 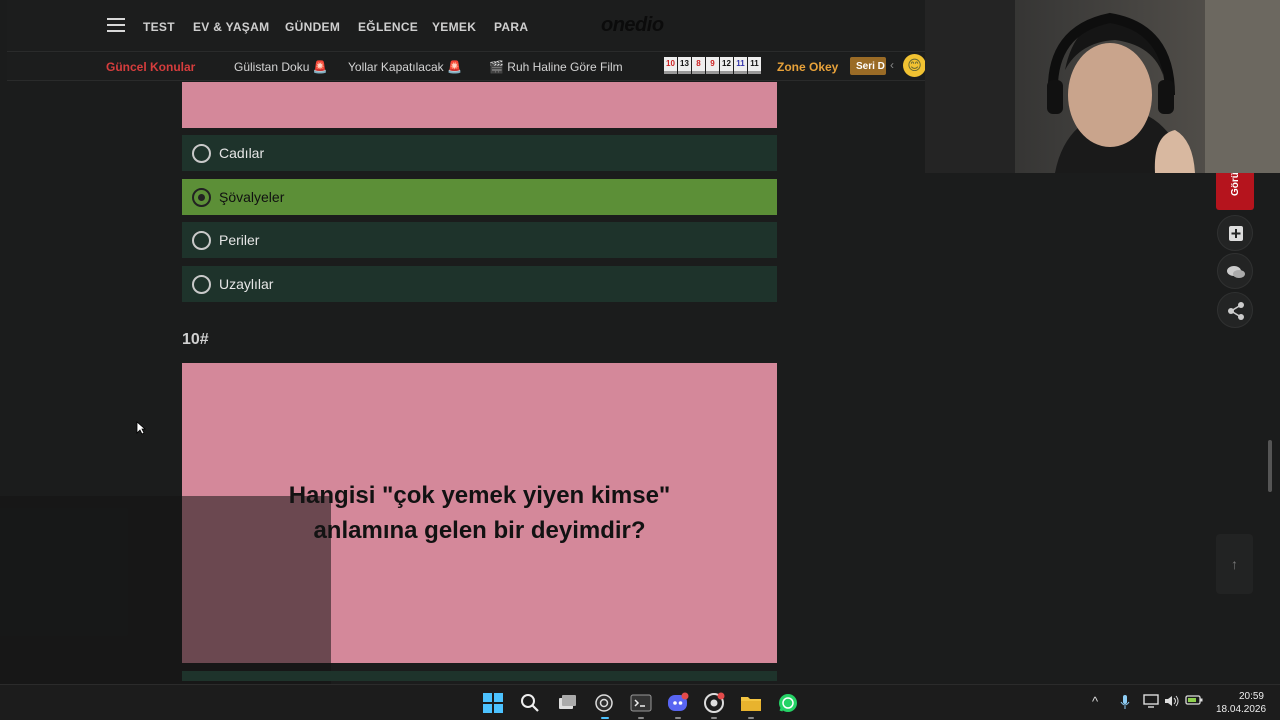 I want to click on nav-item-ev-yasam: EV & YAŞAM, so click(x=231, y=27).